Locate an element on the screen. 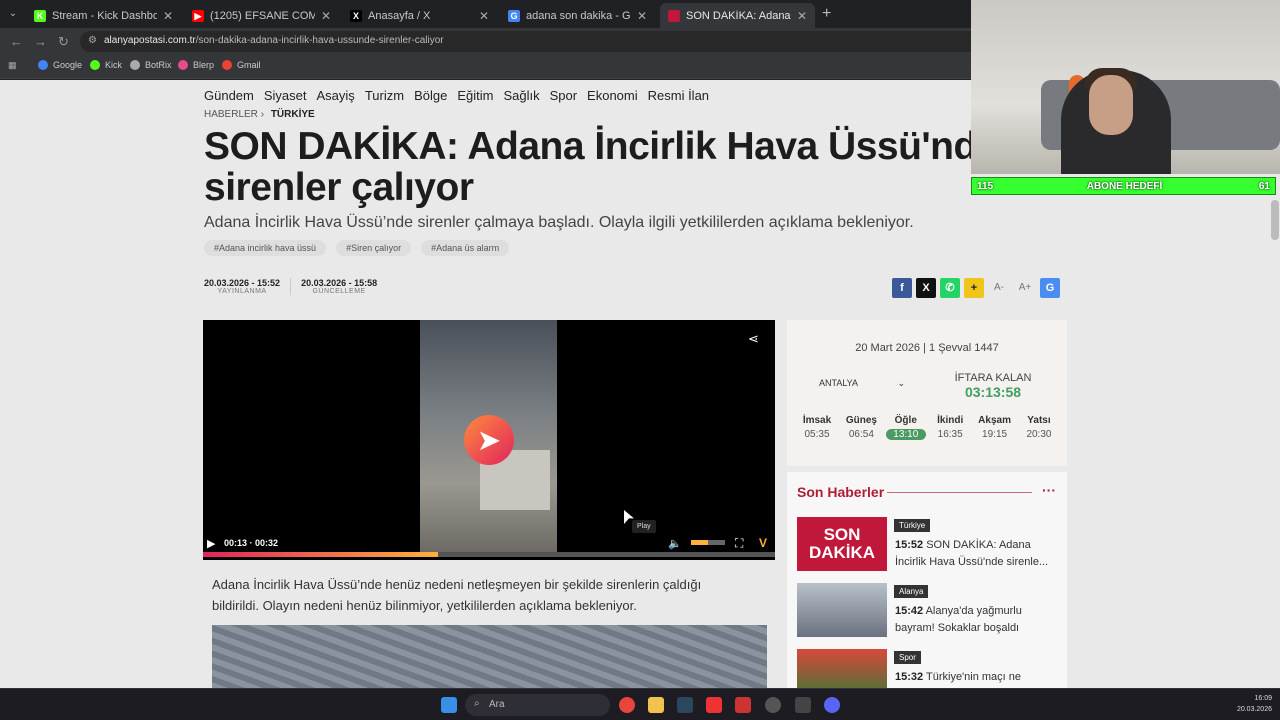 This screenshot has width=1280, height=720. nav-item: Siyaset is located at coordinates (285, 95).